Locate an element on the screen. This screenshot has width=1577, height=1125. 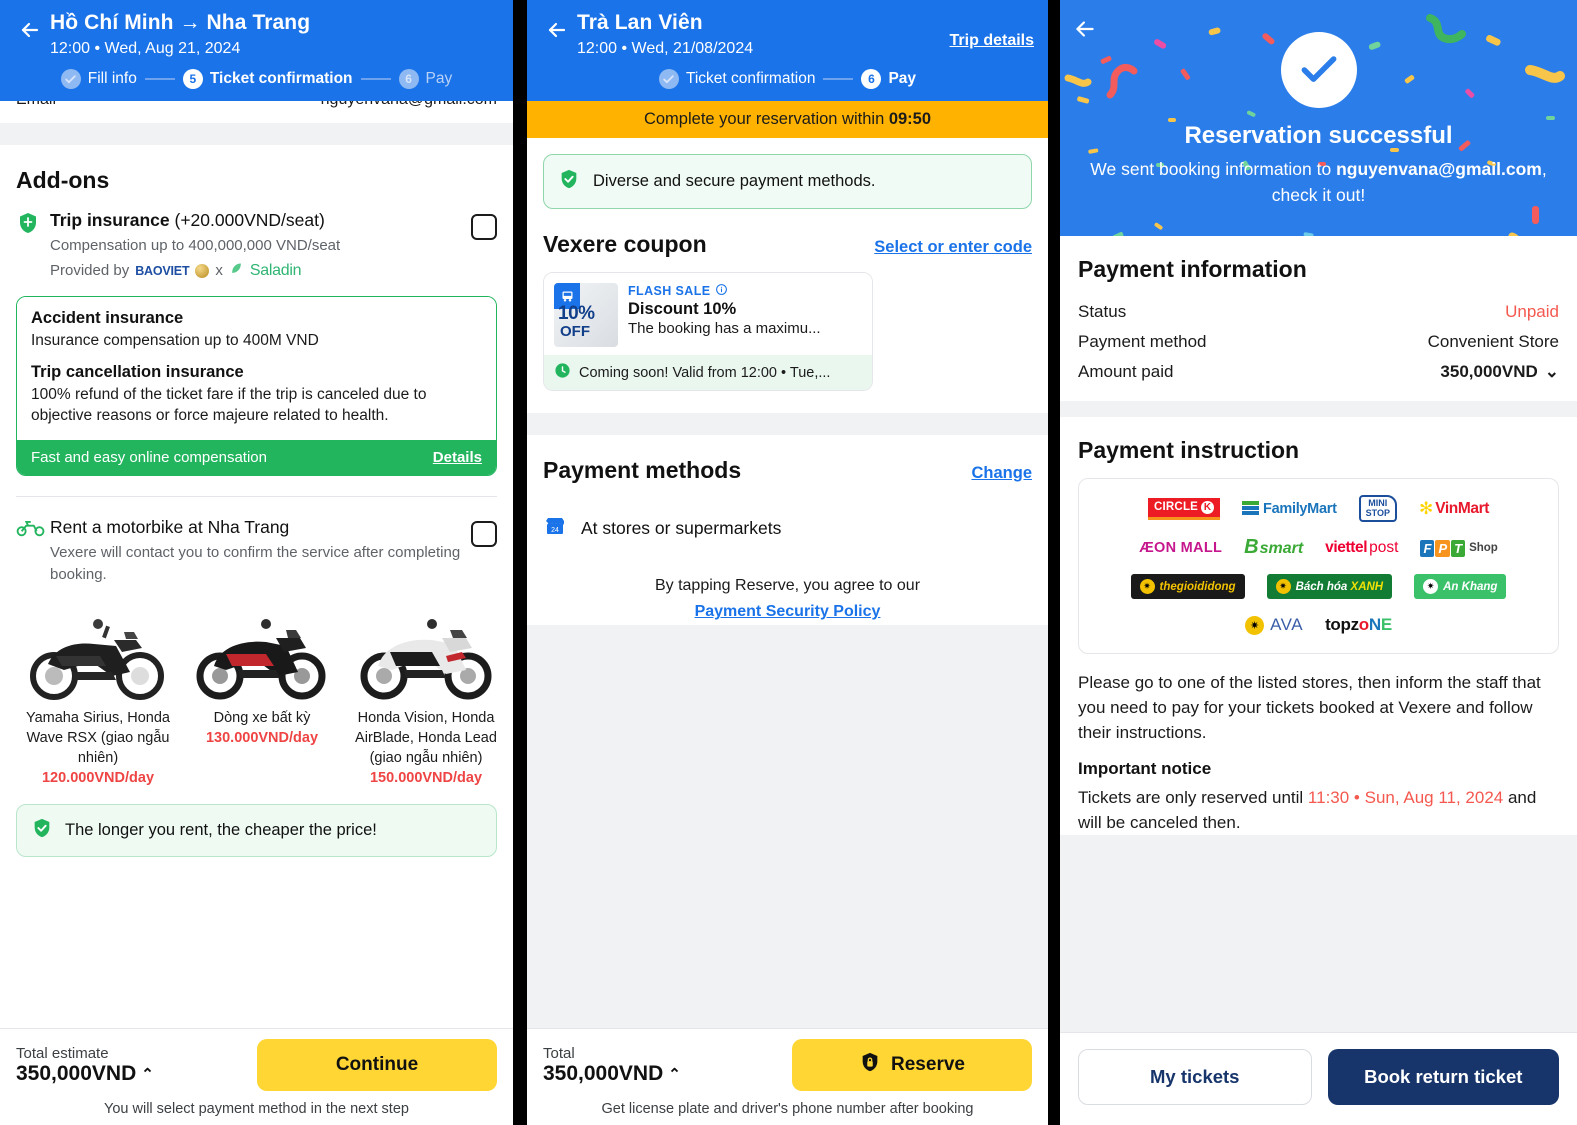
amount-paid-value: 350,000VND ⌄ is located at coordinates (1499, 372).